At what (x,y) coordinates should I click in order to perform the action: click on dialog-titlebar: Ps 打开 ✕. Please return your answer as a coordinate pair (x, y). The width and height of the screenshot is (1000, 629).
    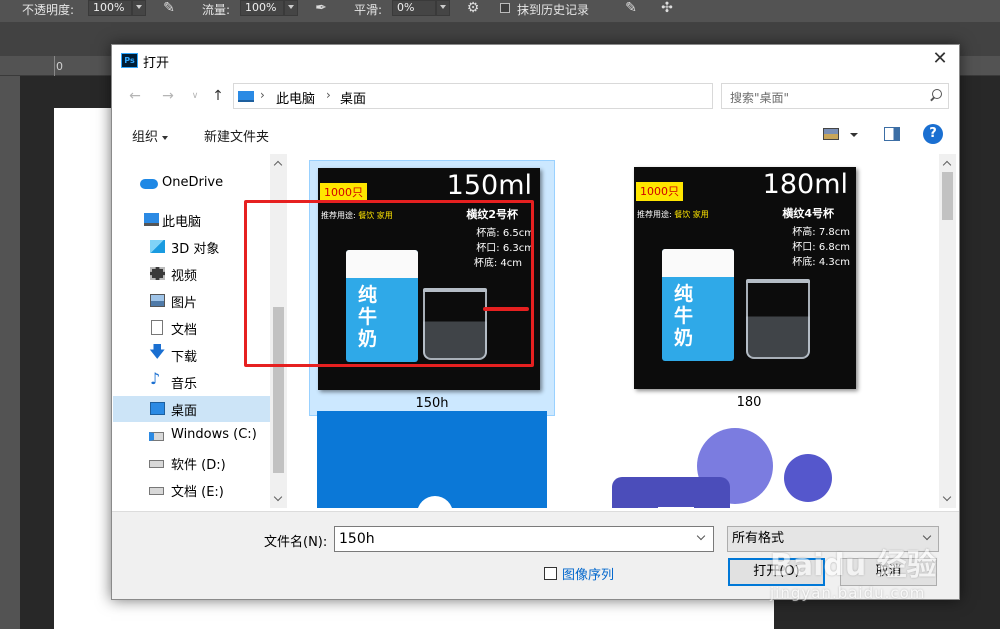
    Looking at the image, I should click on (535, 60).